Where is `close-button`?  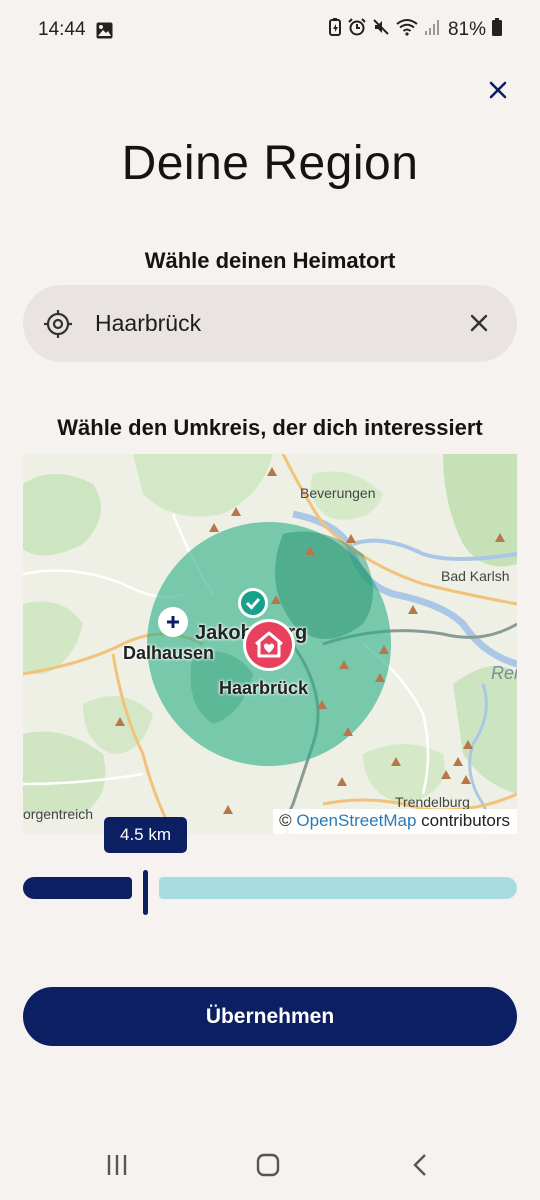
close-button is located at coordinates (498, 90).